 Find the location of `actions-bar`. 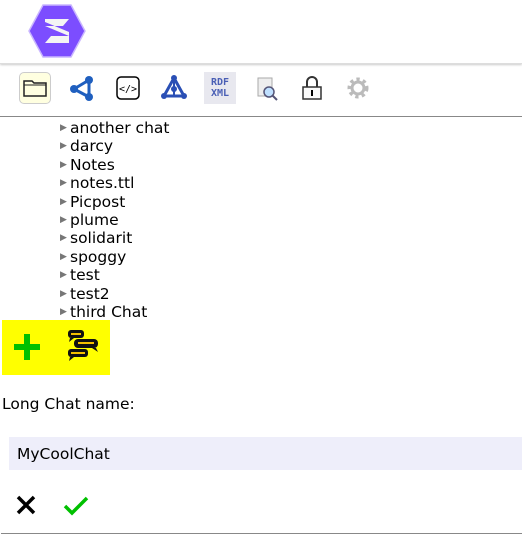

actions-bar is located at coordinates (56, 347).